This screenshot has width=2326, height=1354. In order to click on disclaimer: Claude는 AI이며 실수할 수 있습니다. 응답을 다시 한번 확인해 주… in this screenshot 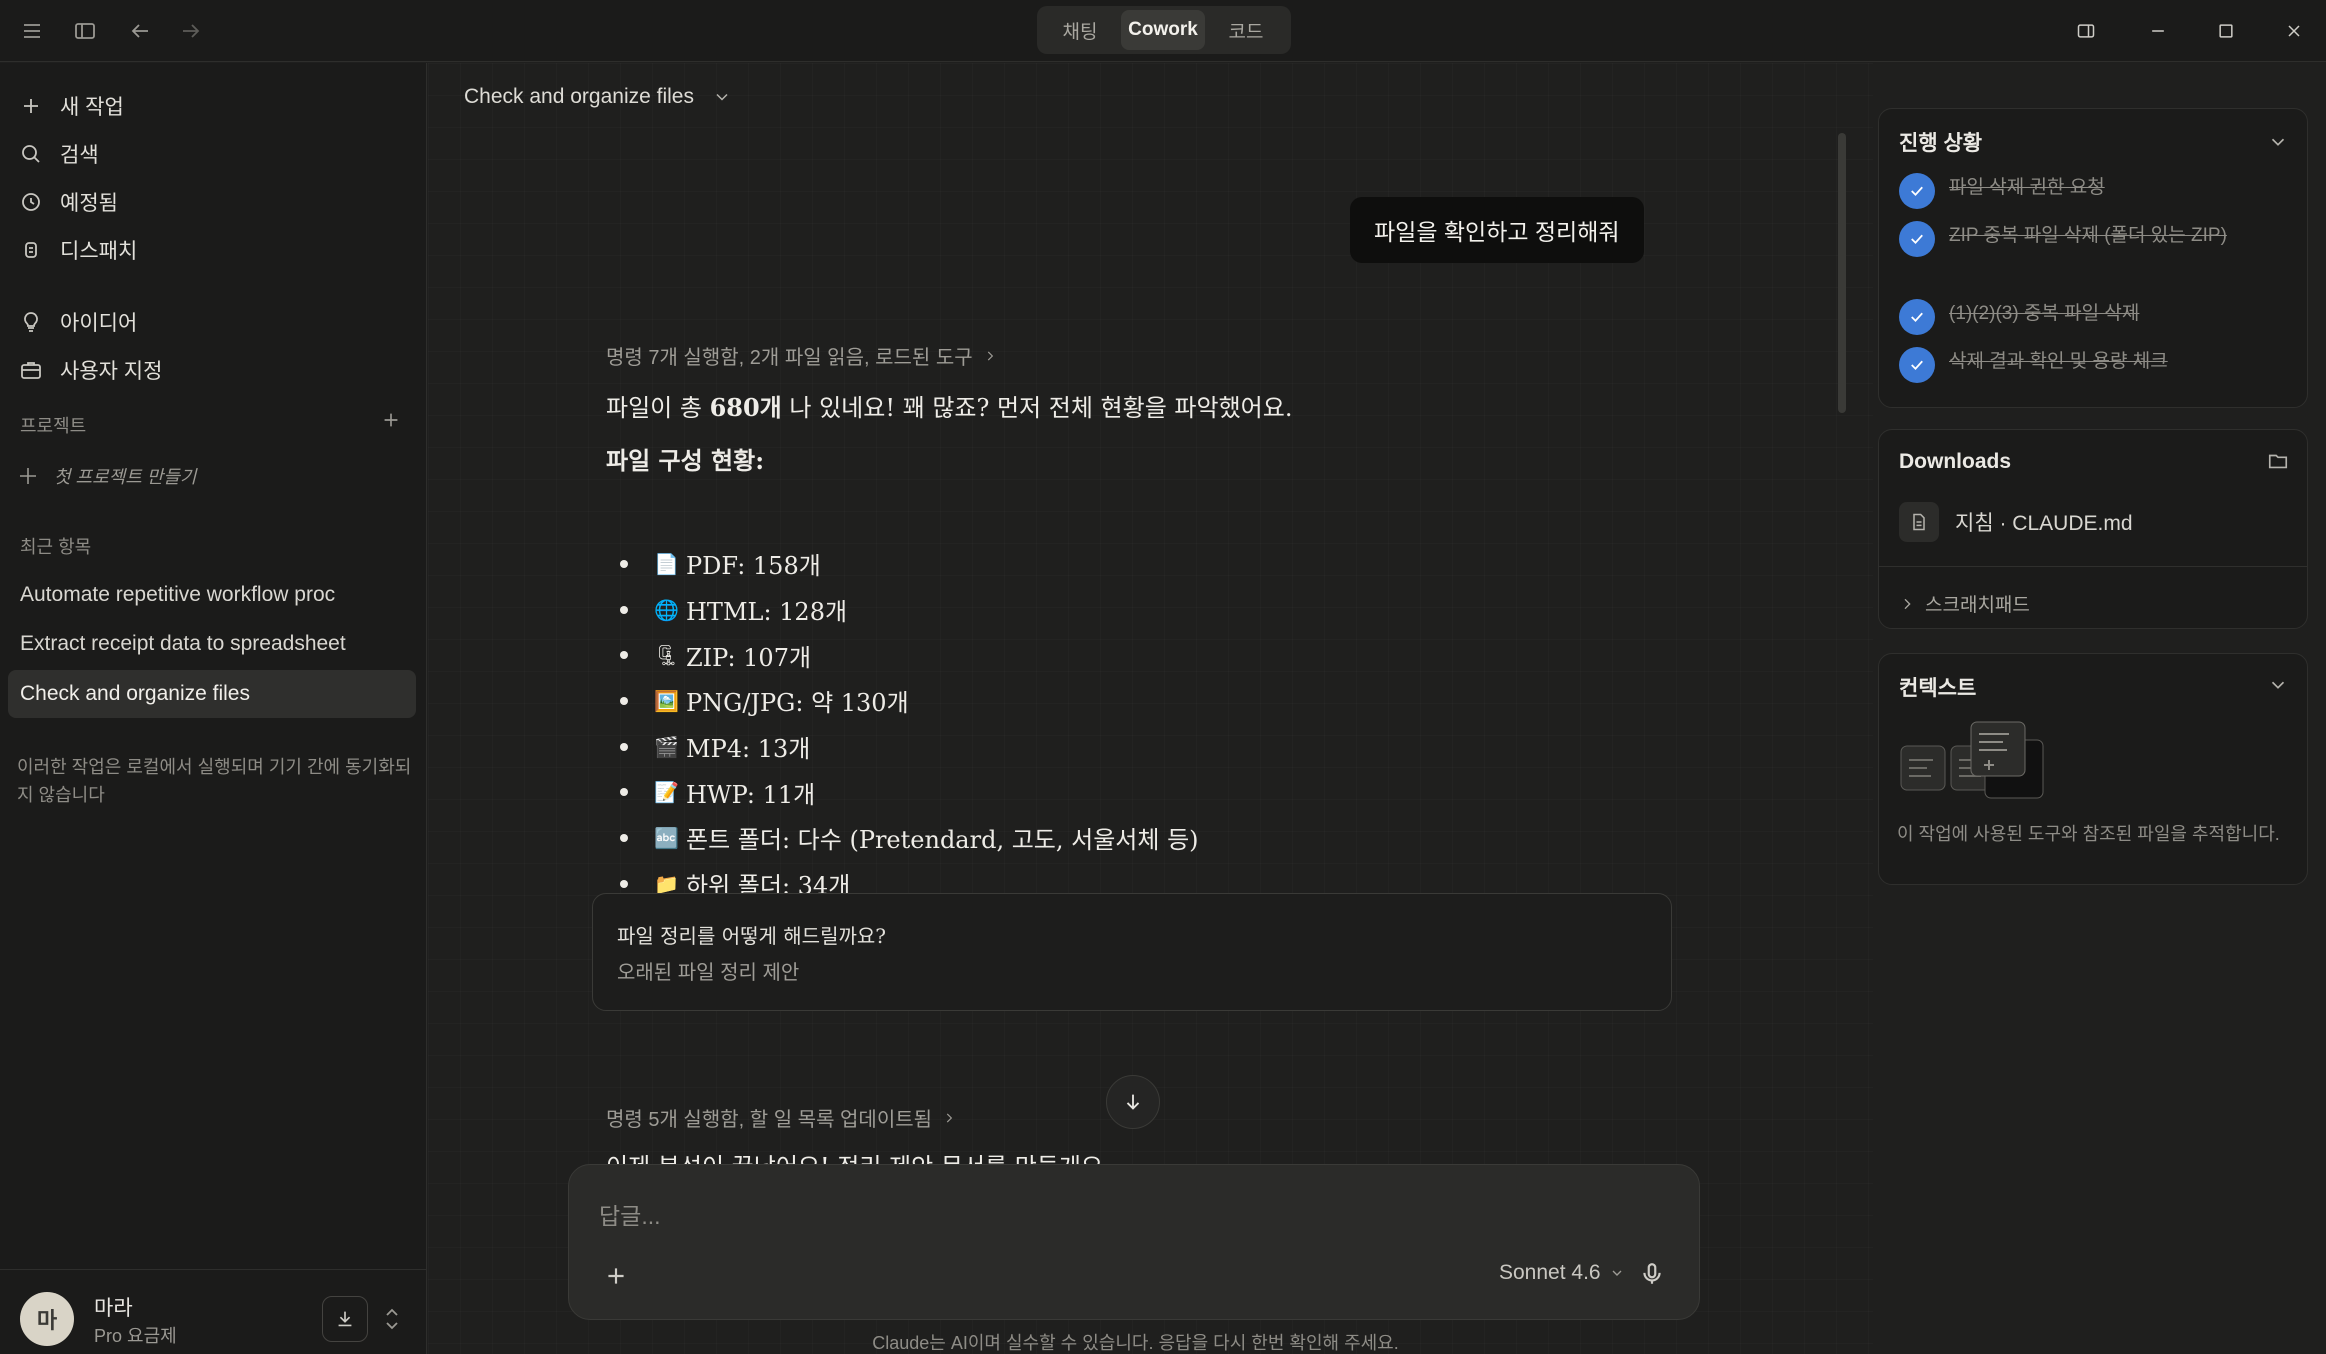, I will do `click(1135, 1343)`.